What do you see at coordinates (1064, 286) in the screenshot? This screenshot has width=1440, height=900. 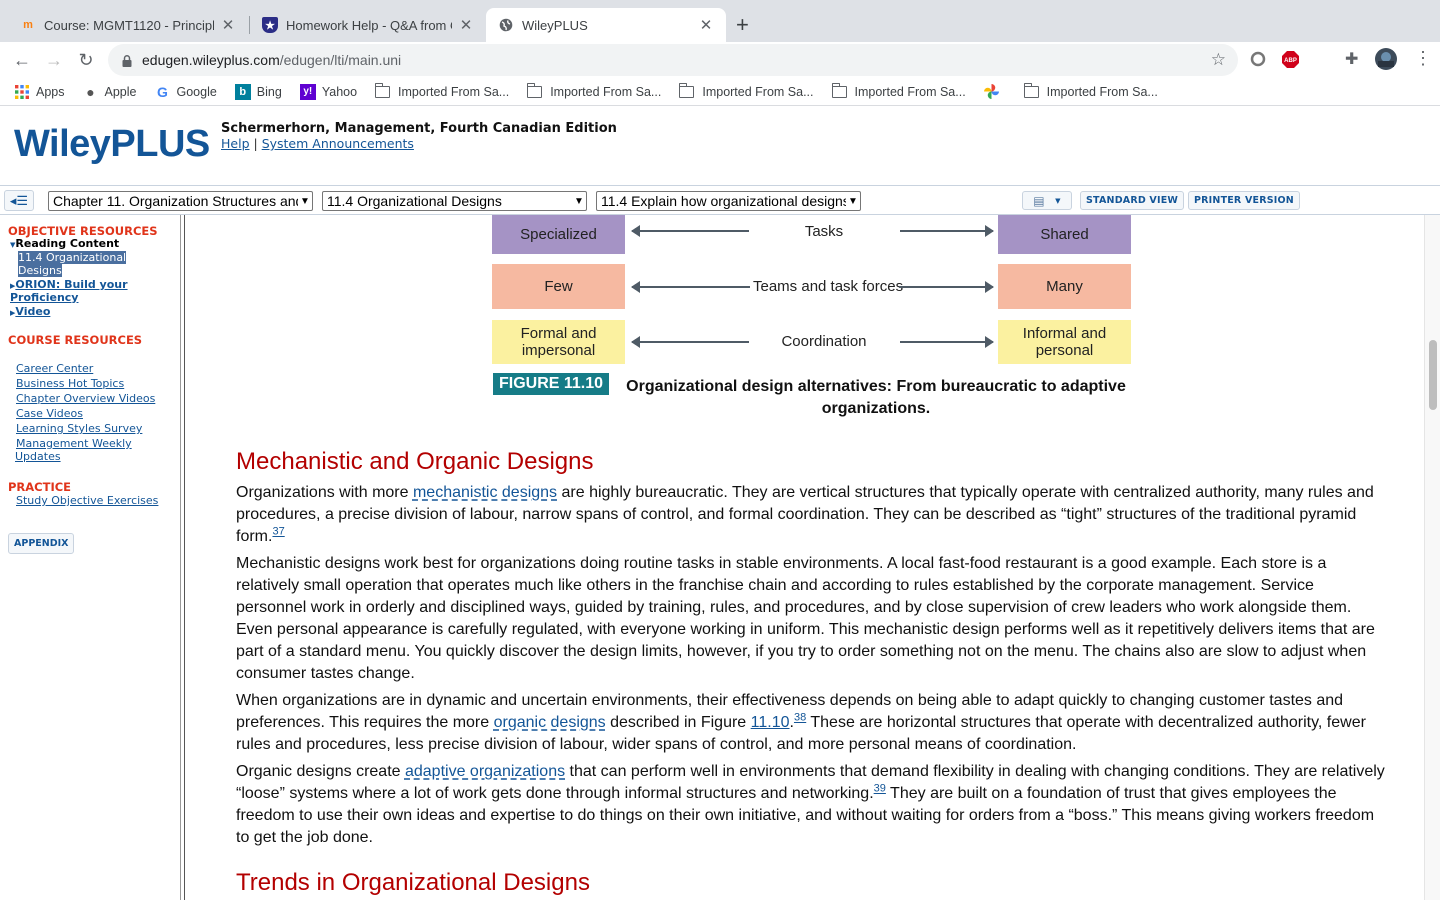 I see `figure-box-many: Many` at bounding box center [1064, 286].